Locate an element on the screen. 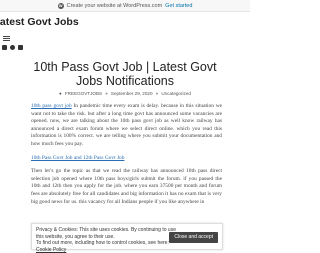  instagram-icon is located at coordinates (20, 47).